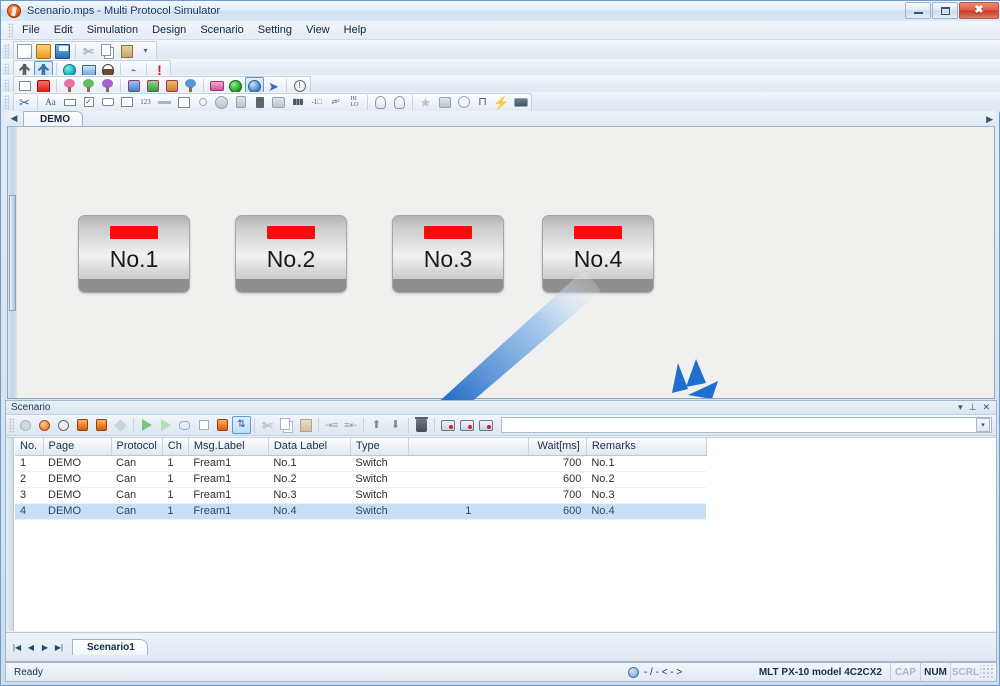  I want to click on switch-widget-1: No.1, so click(134, 254).